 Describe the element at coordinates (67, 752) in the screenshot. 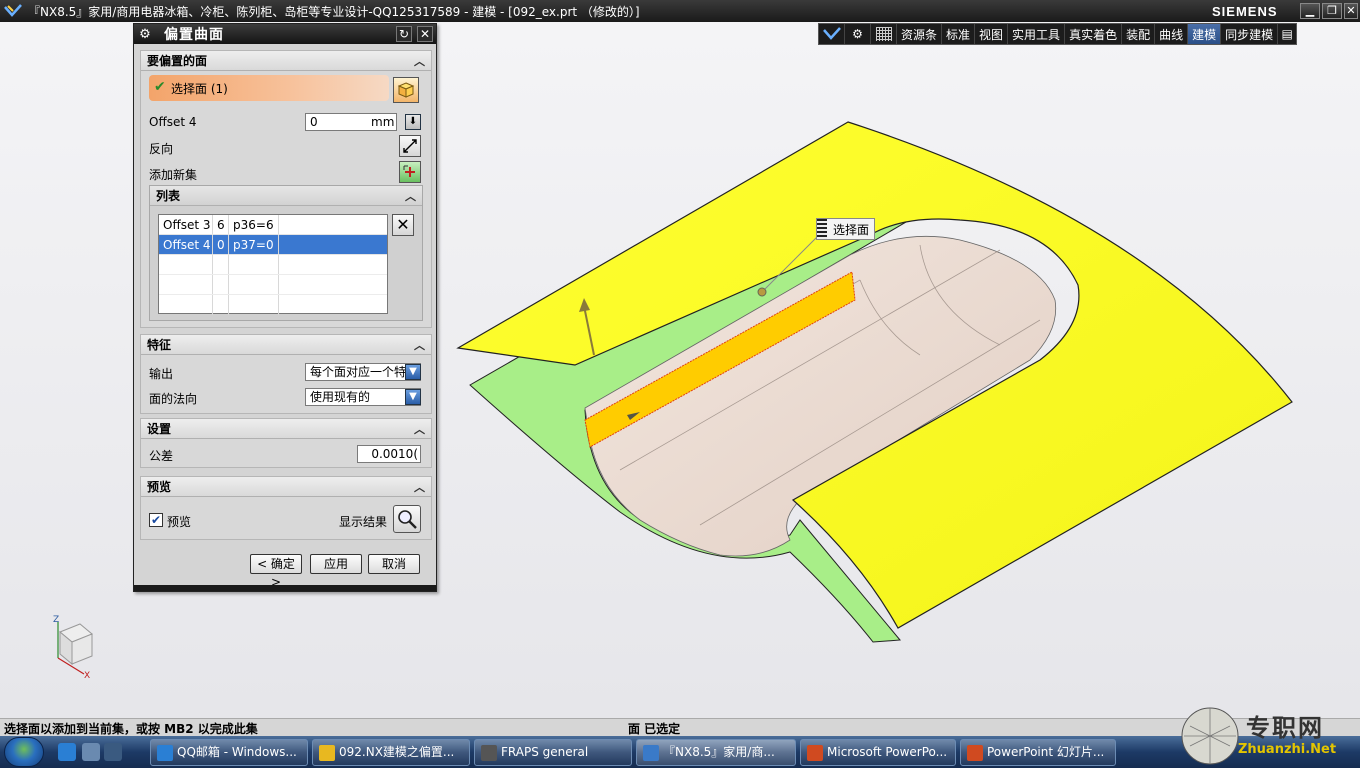

I see `ie-icon` at that location.